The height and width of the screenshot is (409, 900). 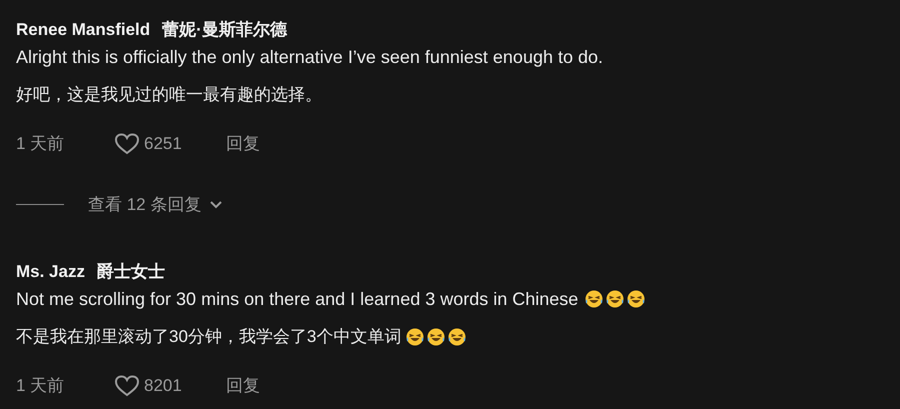 What do you see at coordinates (156, 205) in the screenshot?
I see `view-replies-button: 查看 12 条回复` at bounding box center [156, 205].